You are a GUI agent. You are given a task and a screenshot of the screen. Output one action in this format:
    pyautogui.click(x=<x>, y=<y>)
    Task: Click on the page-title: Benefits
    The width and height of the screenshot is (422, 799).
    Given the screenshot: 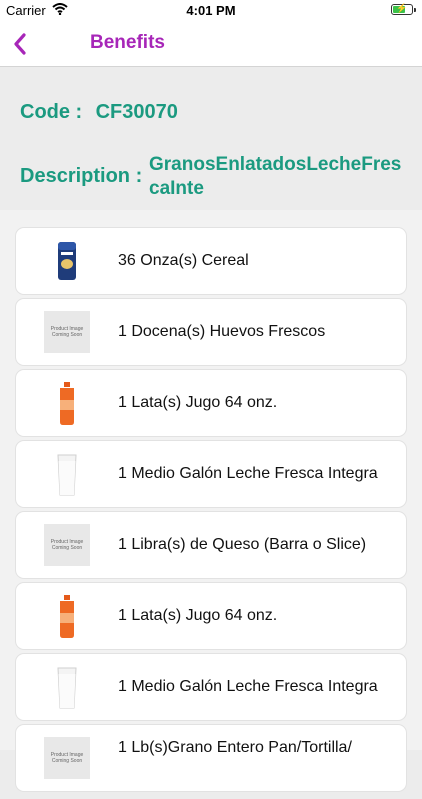 What is the action you would take?
    pyautogui.click(x=127, y=42)
    